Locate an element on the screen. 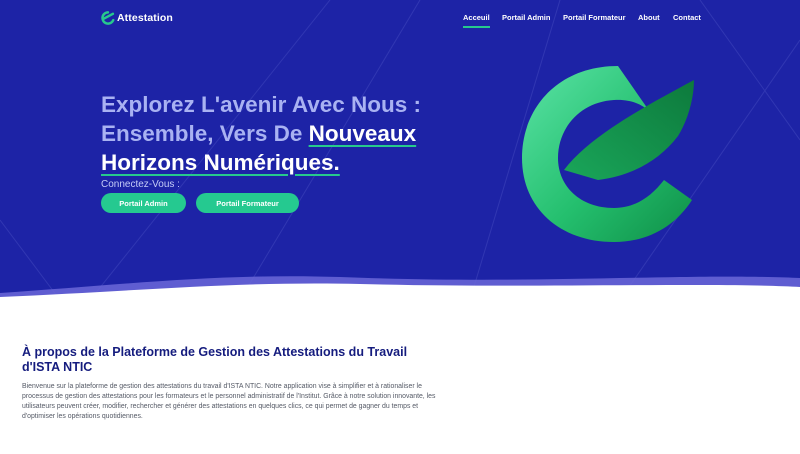  hero-title-highlight-1: Nouveaux is located at coordinates (362, 133).